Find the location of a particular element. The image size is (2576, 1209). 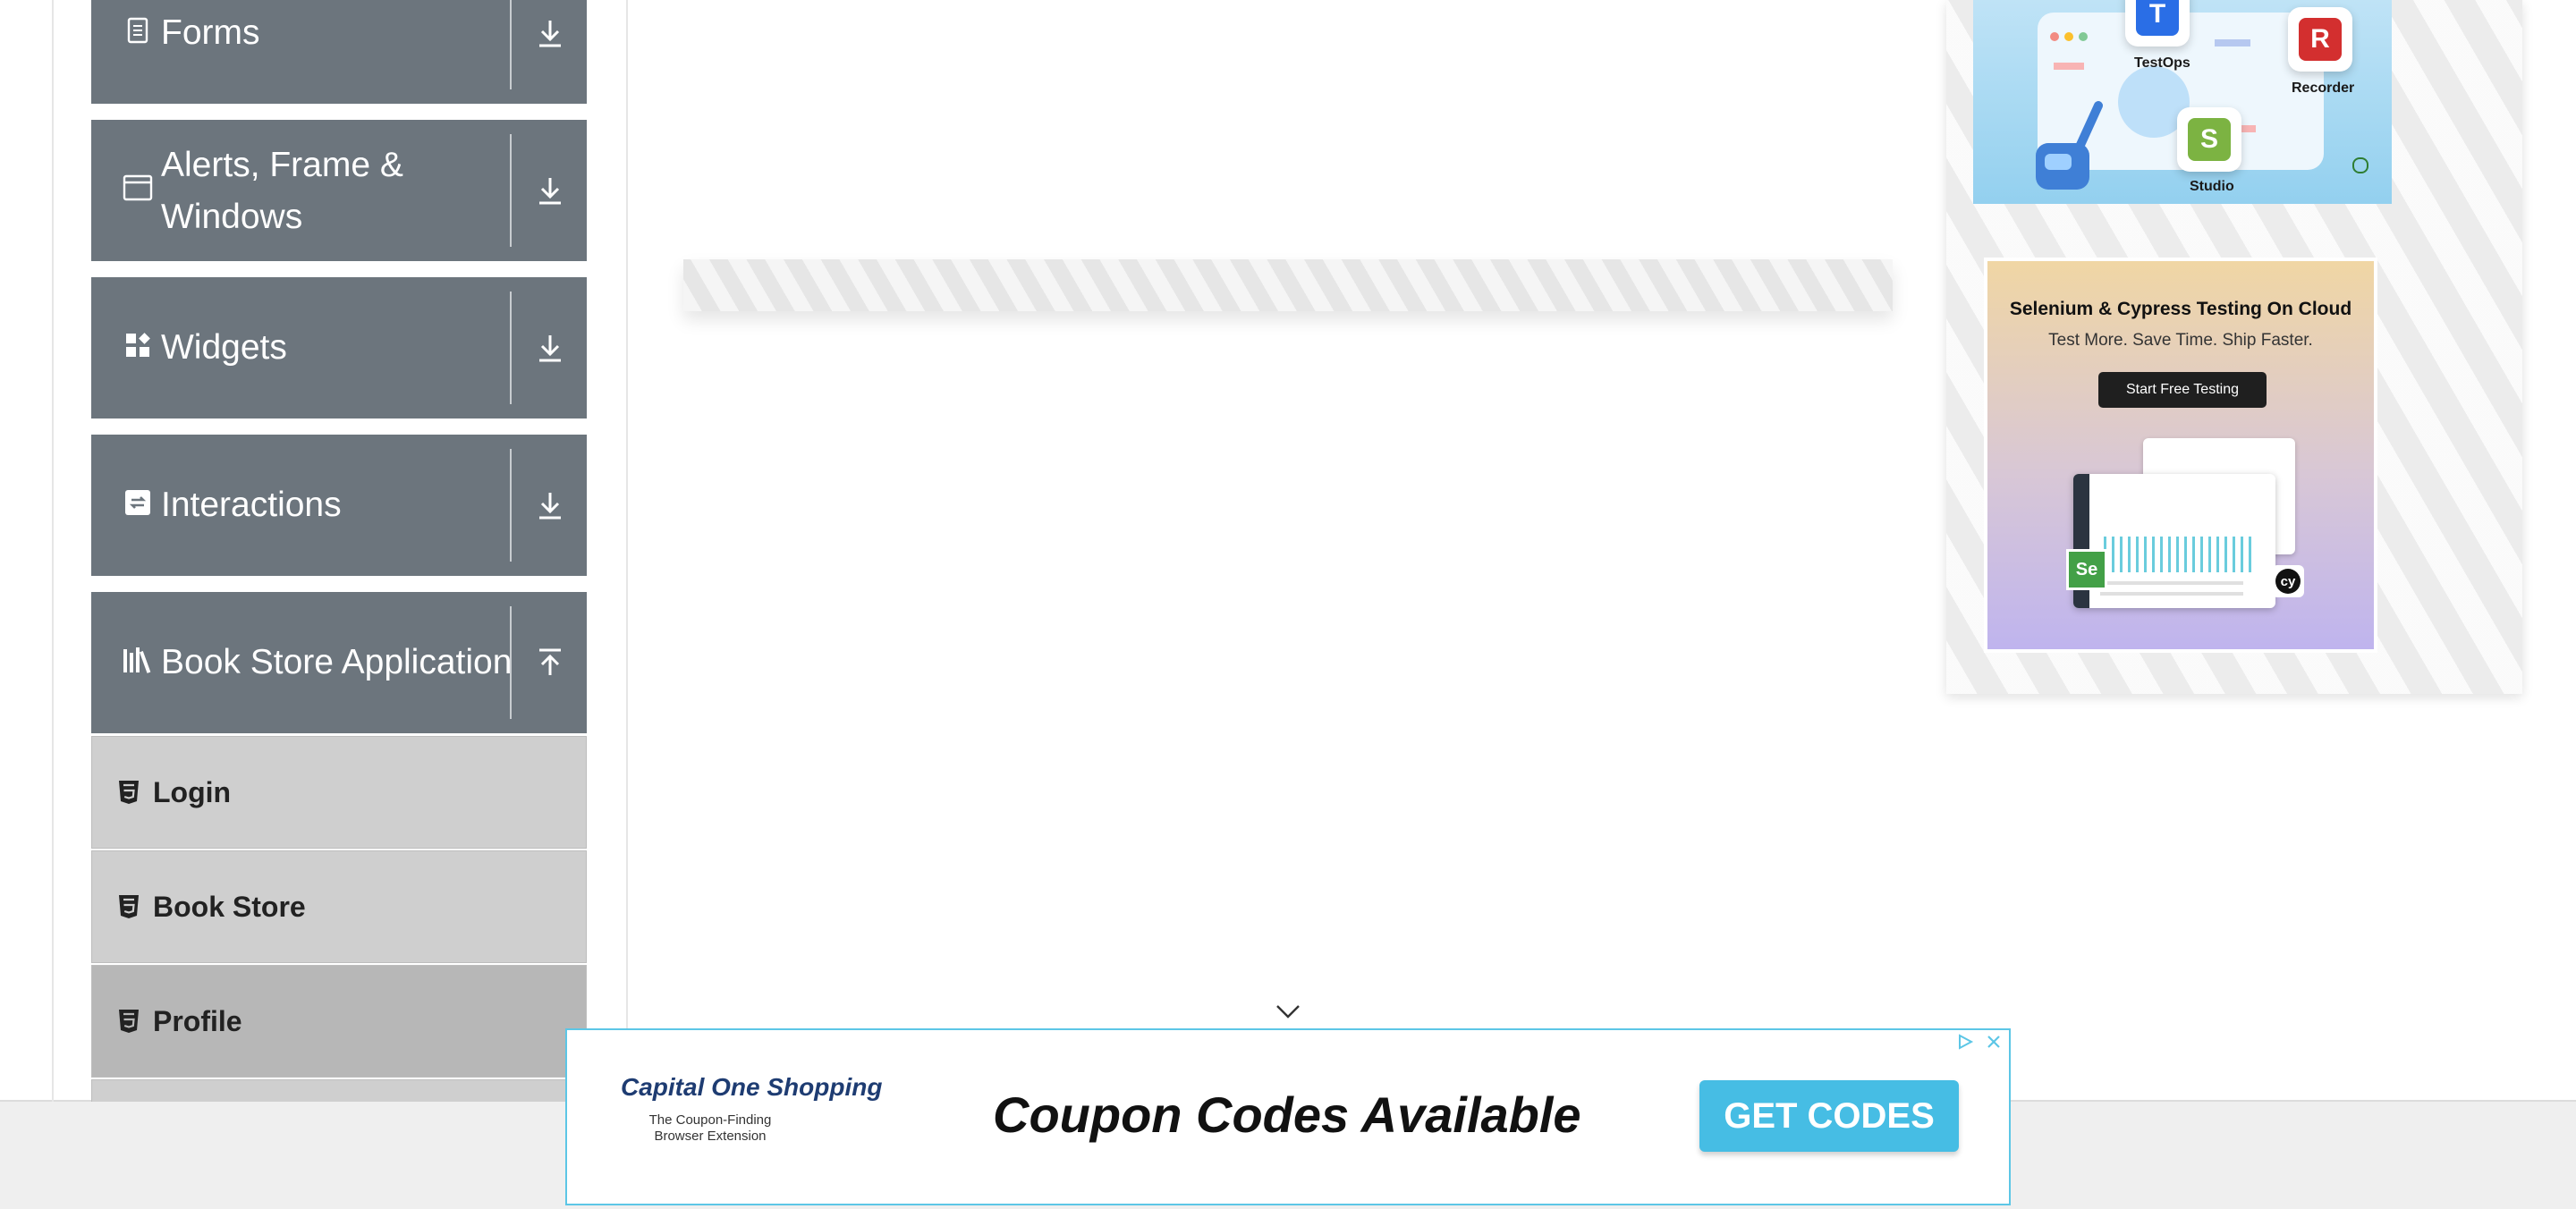

sidebar-item-next is located at coordinates (339, 1090).